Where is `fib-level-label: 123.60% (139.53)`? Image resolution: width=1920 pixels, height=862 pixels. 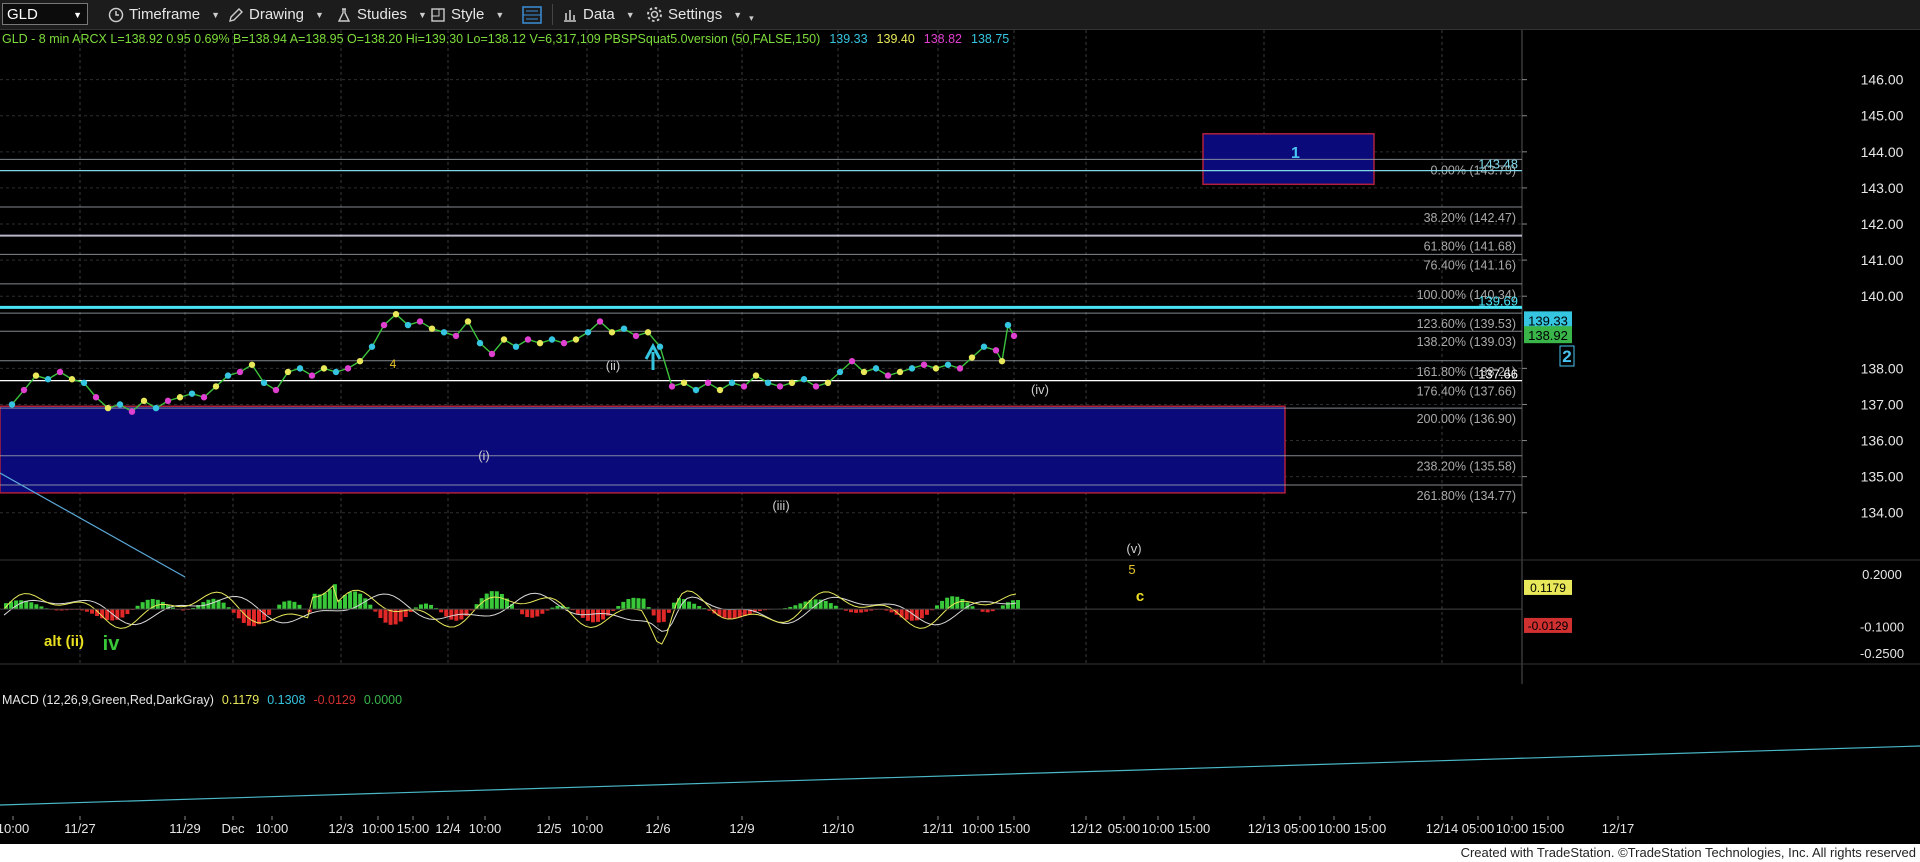 fib-level-label: 123.60% (139.53) is located at coordinates (1466, 324).